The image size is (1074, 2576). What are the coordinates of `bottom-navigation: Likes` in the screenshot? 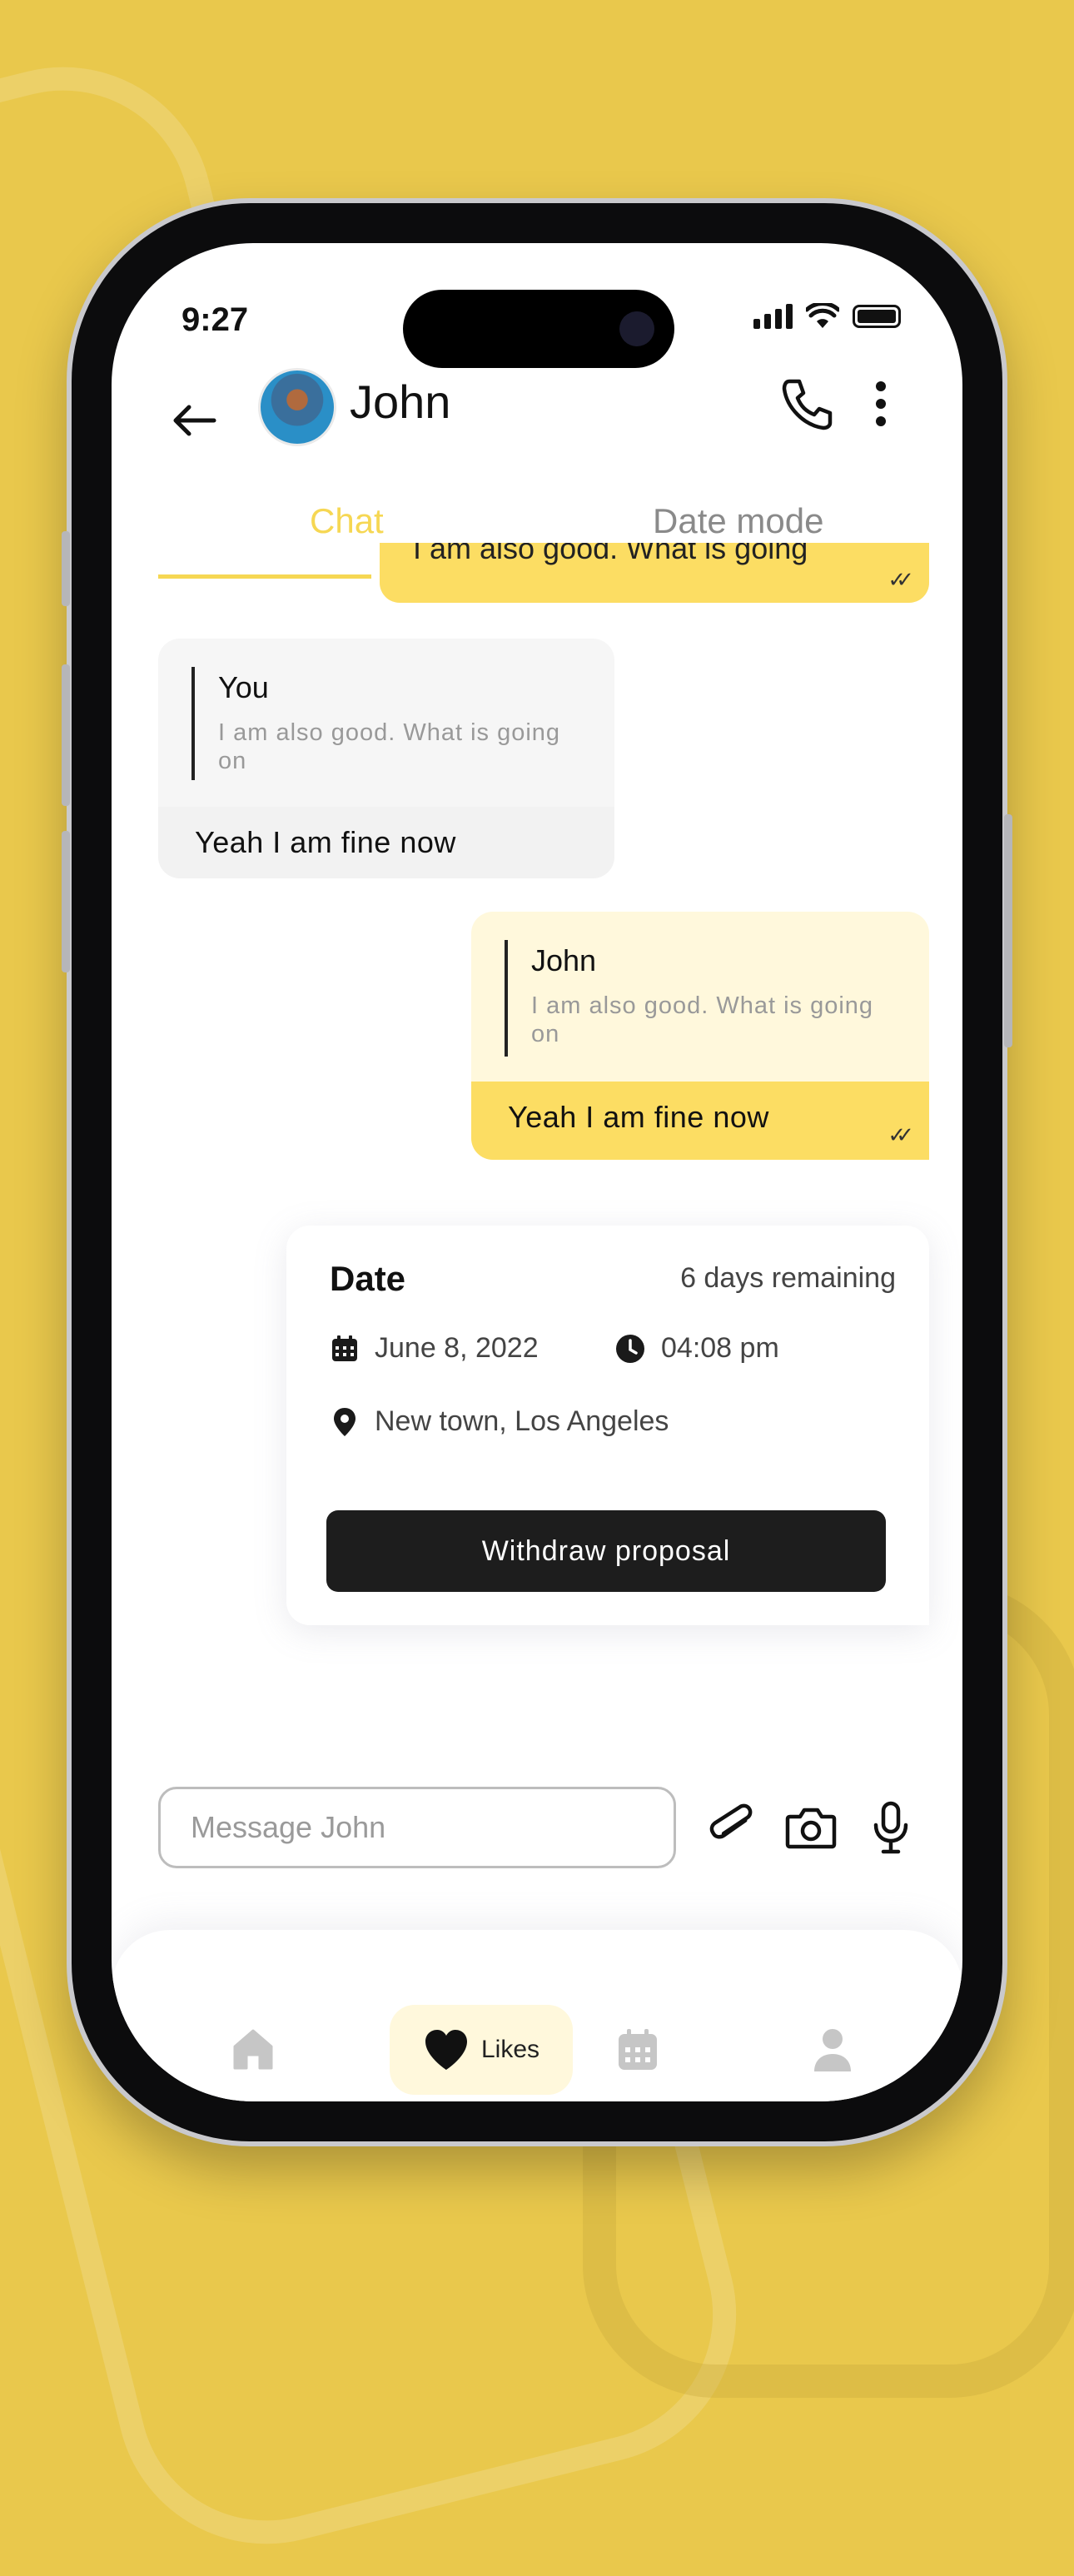 It's located at (537, 2015).